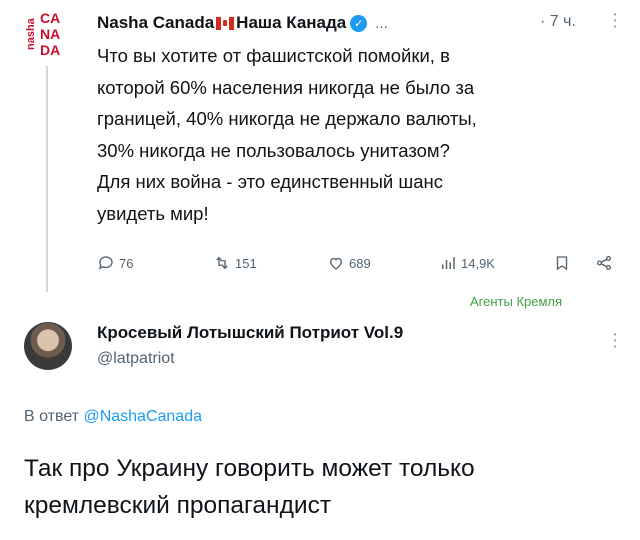 The width and height of the screenshot is (640, 540). I want to click on views-count: 14,9K, so click(478, 263).